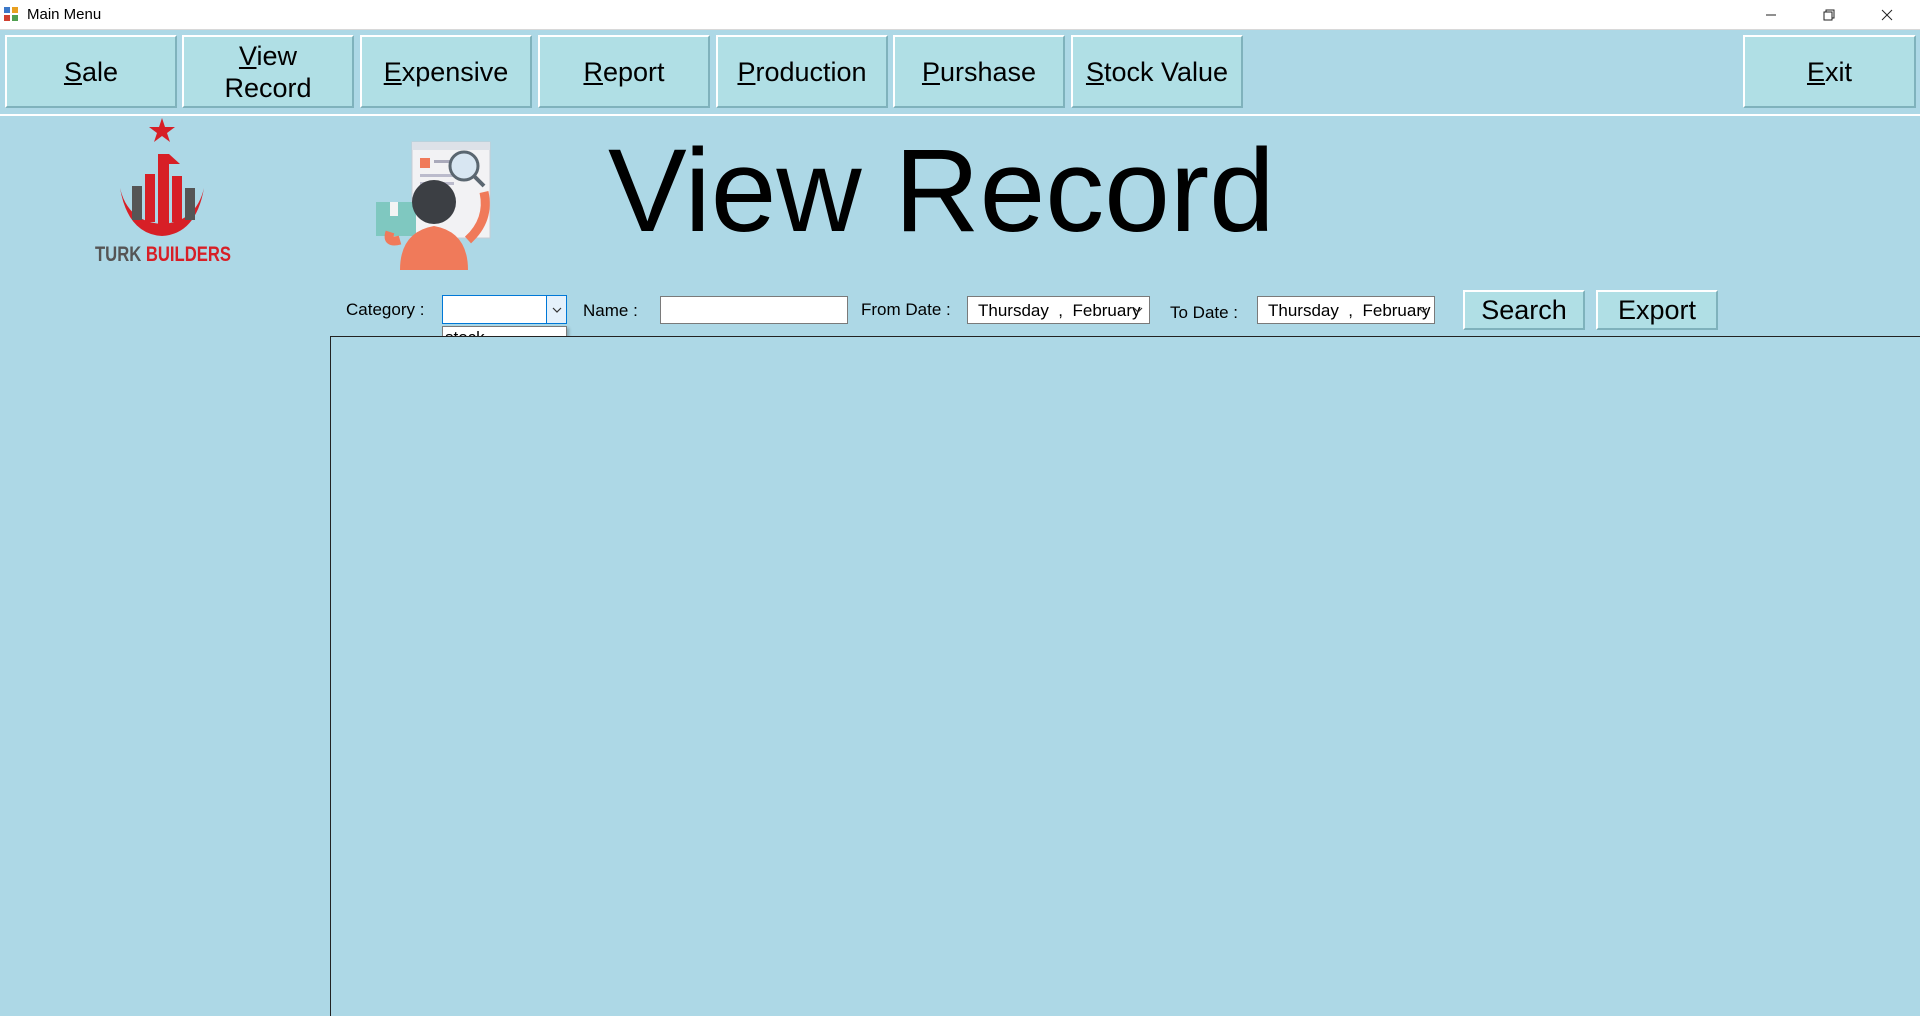 This screenshot has height=1016, width=1920. I want to click on turk-builders-logo: TURK BUILDERS, so click(163, 192).